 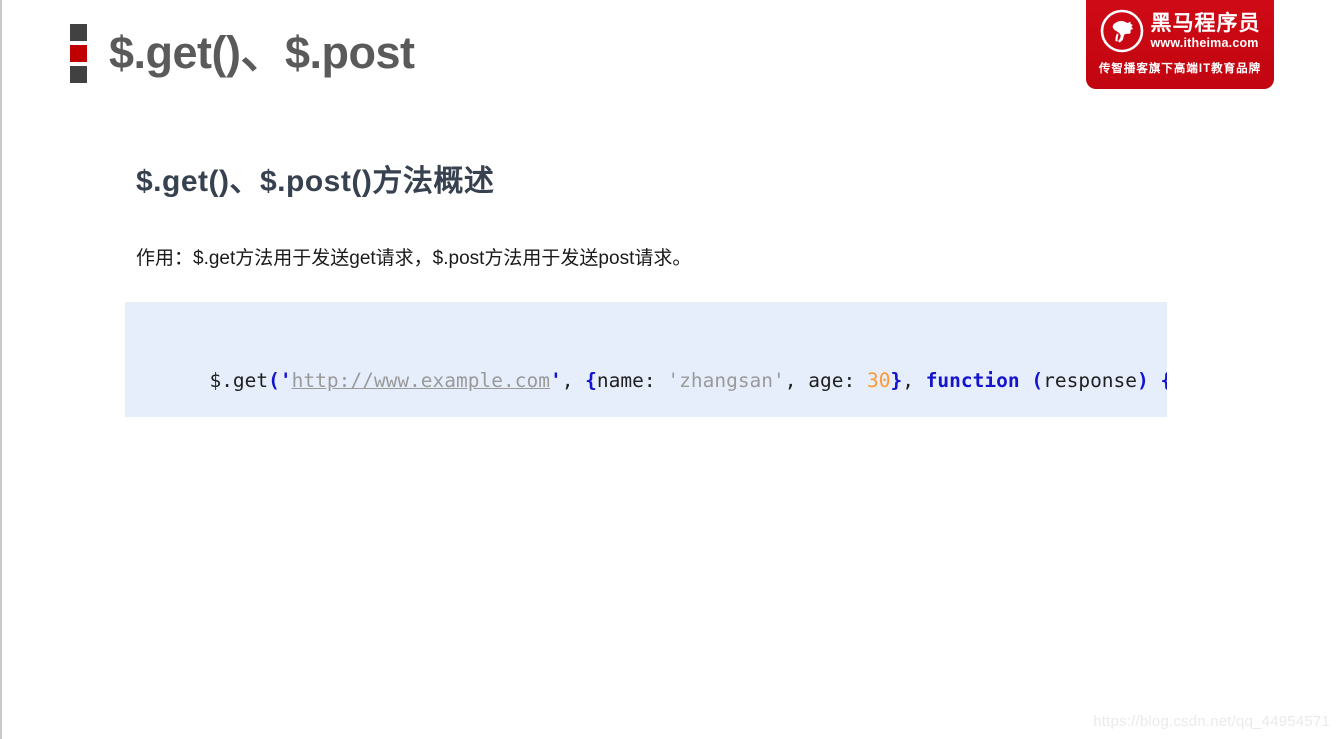 What do you see at coordinates (837, 380) in the screenshot?
I see `code-key-age: age:` at bounding box center [837, 380].